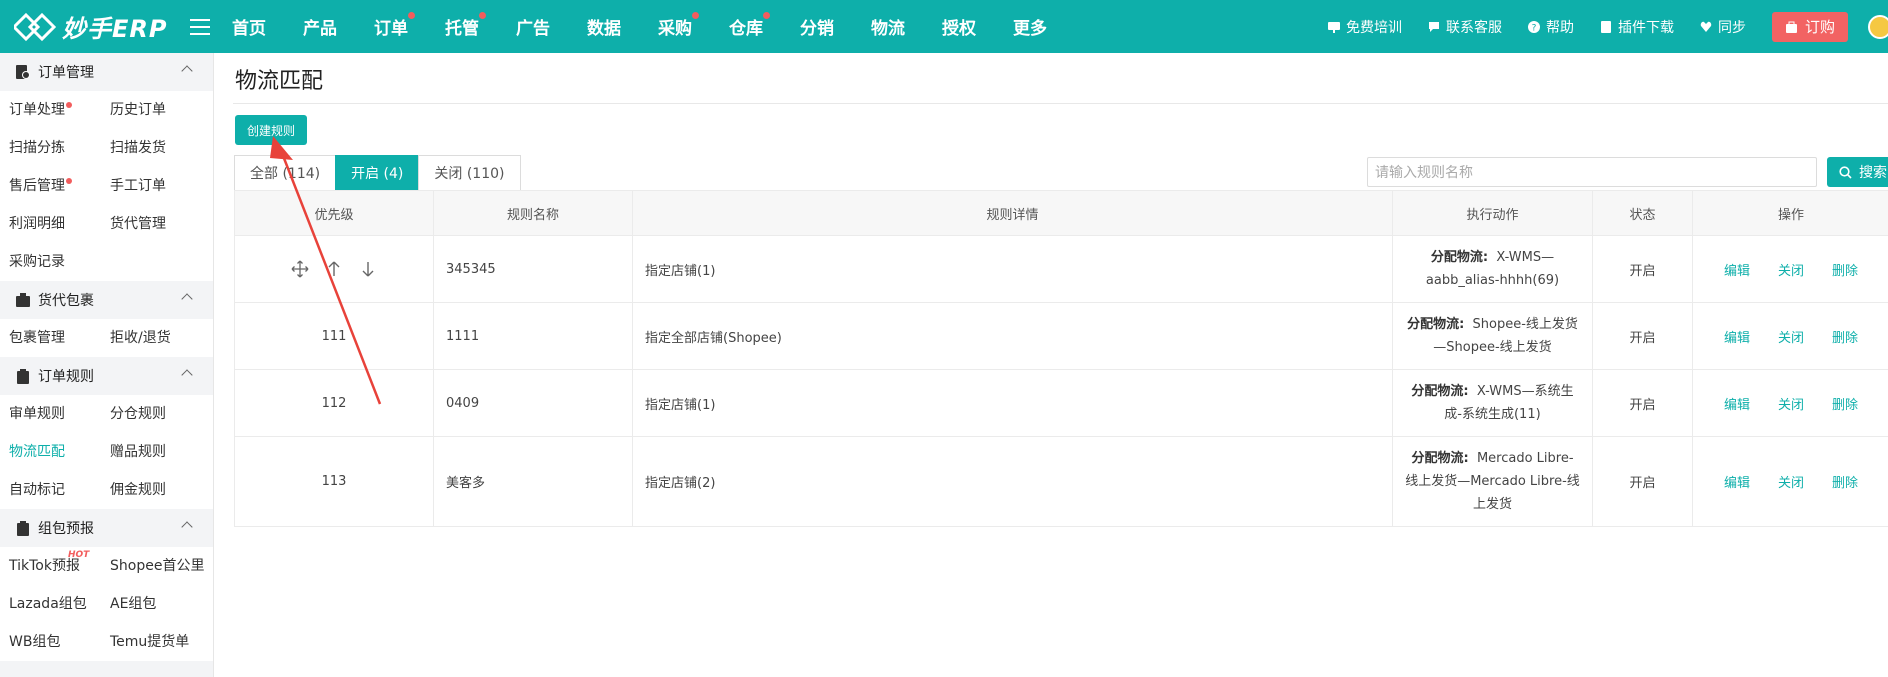 Image resolution: width=1888 pixels, height=677 pixels. Describe the element at coordinates (157, 642) in the screenshot. I see `sidebar-item-temu-pickup: Temu提货单` at that location.